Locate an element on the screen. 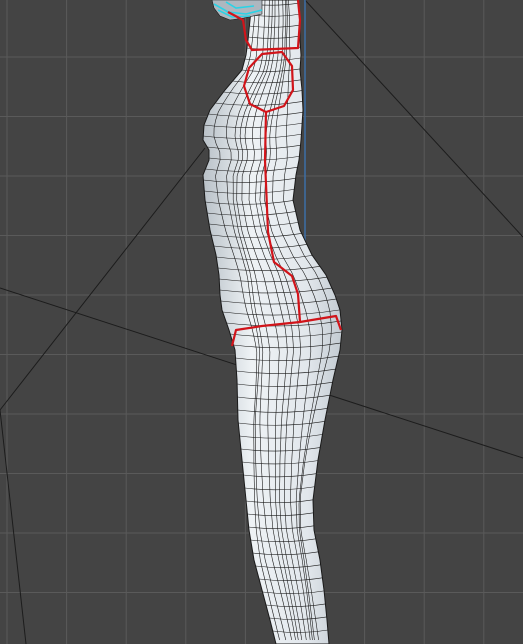 This screenshot has width=523, height=644. camera-guide-line is located at coordinates (13, 526).